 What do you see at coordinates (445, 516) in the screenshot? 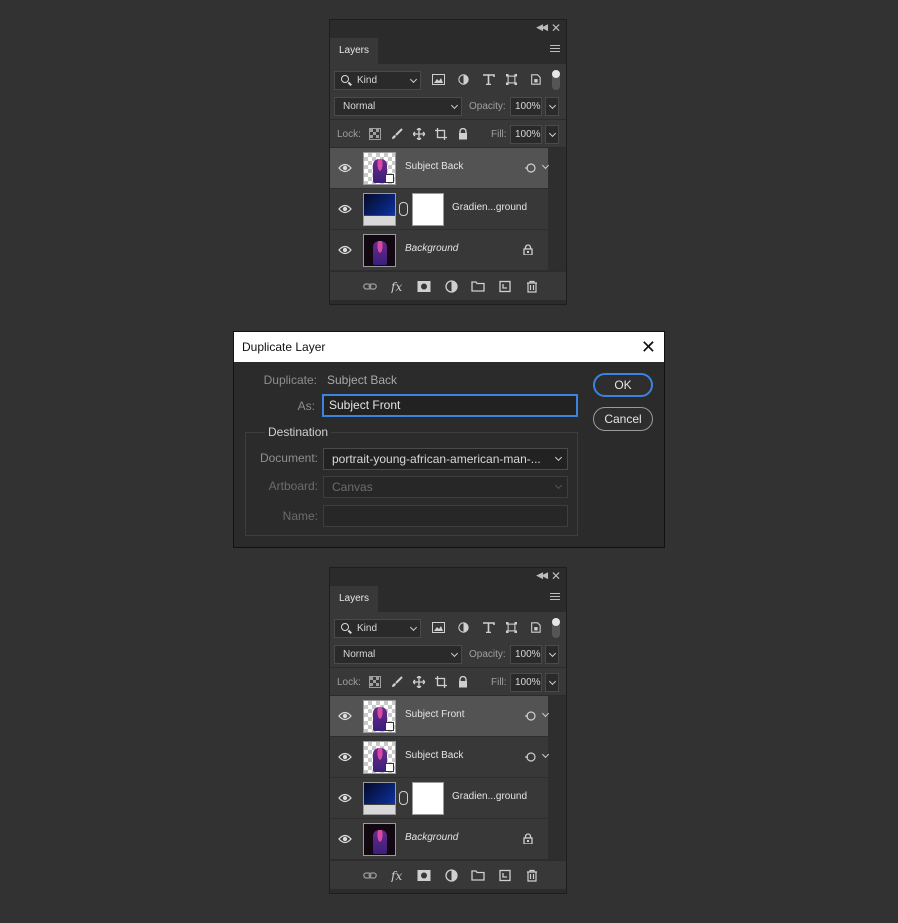
I see `name-input` at bounding box center [445, 516].